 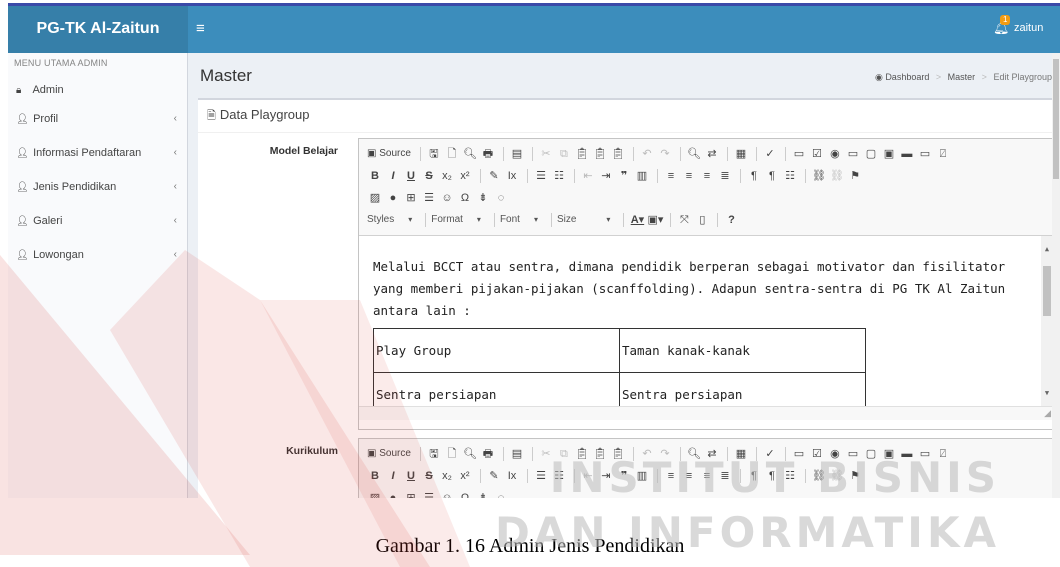 I want to click on show-blocks-icon: ▯, so click(x=702, y=220).